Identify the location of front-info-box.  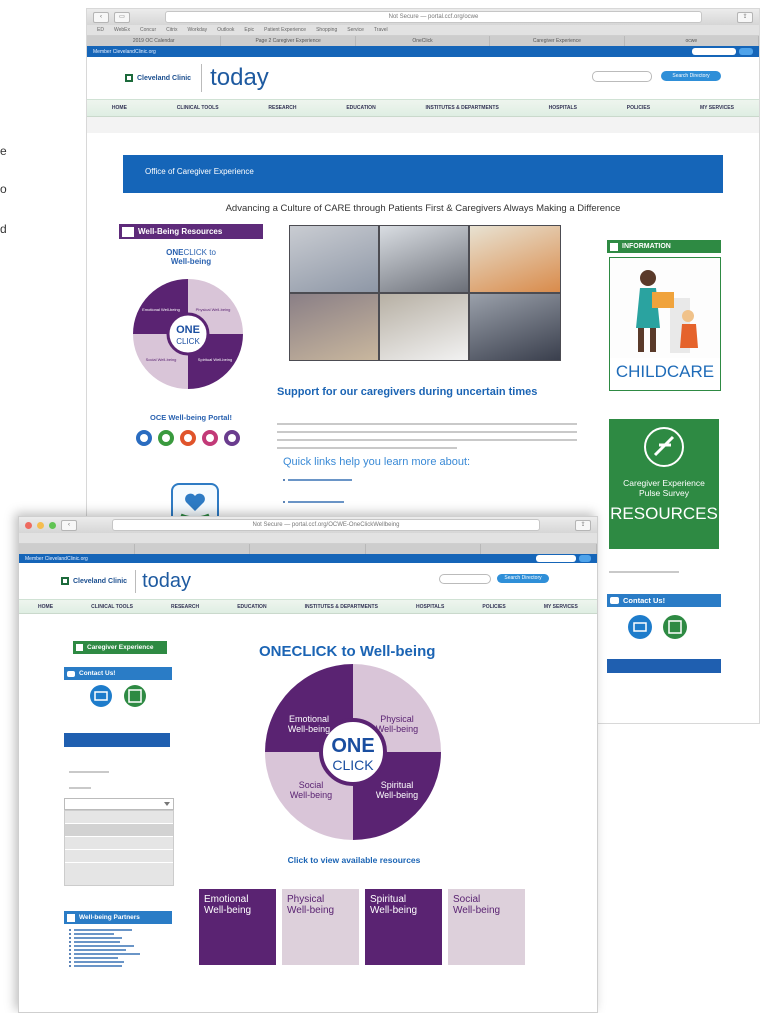
(117, 740).